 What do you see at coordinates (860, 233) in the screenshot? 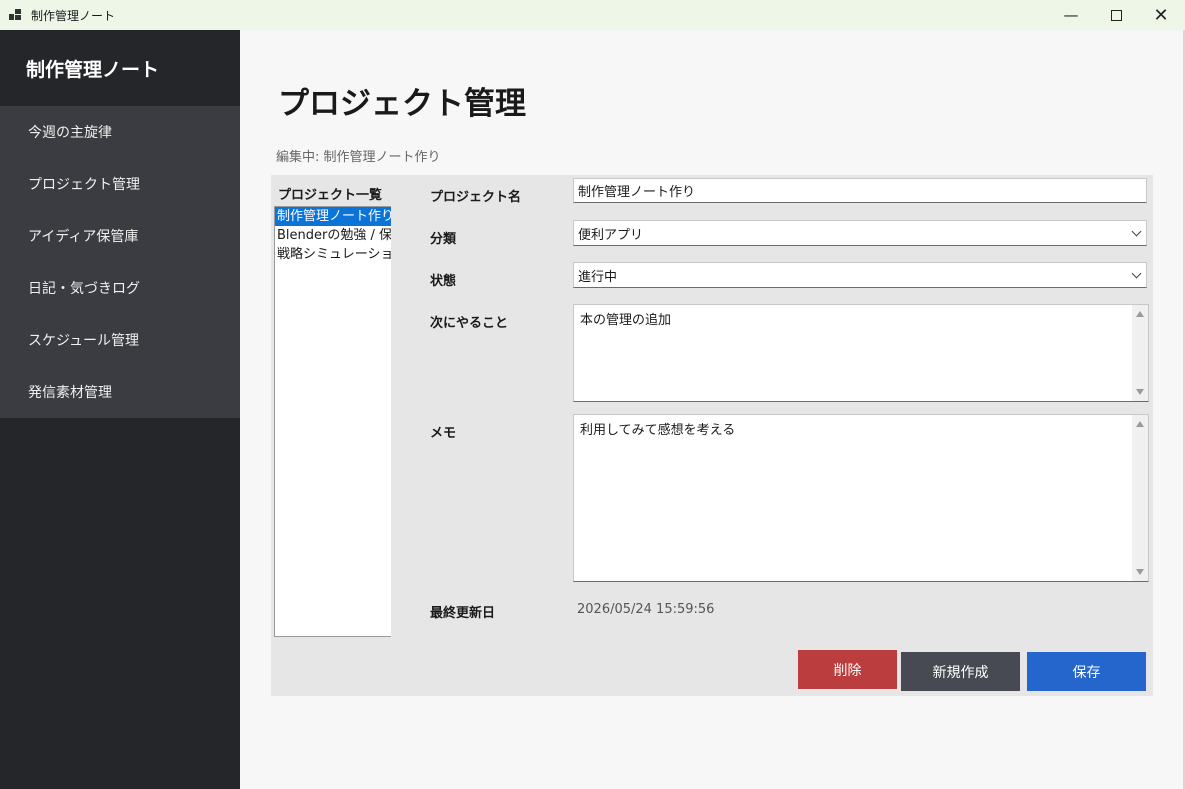
I see `category-select: 便利アプリ` at bounding box center [860, 233].